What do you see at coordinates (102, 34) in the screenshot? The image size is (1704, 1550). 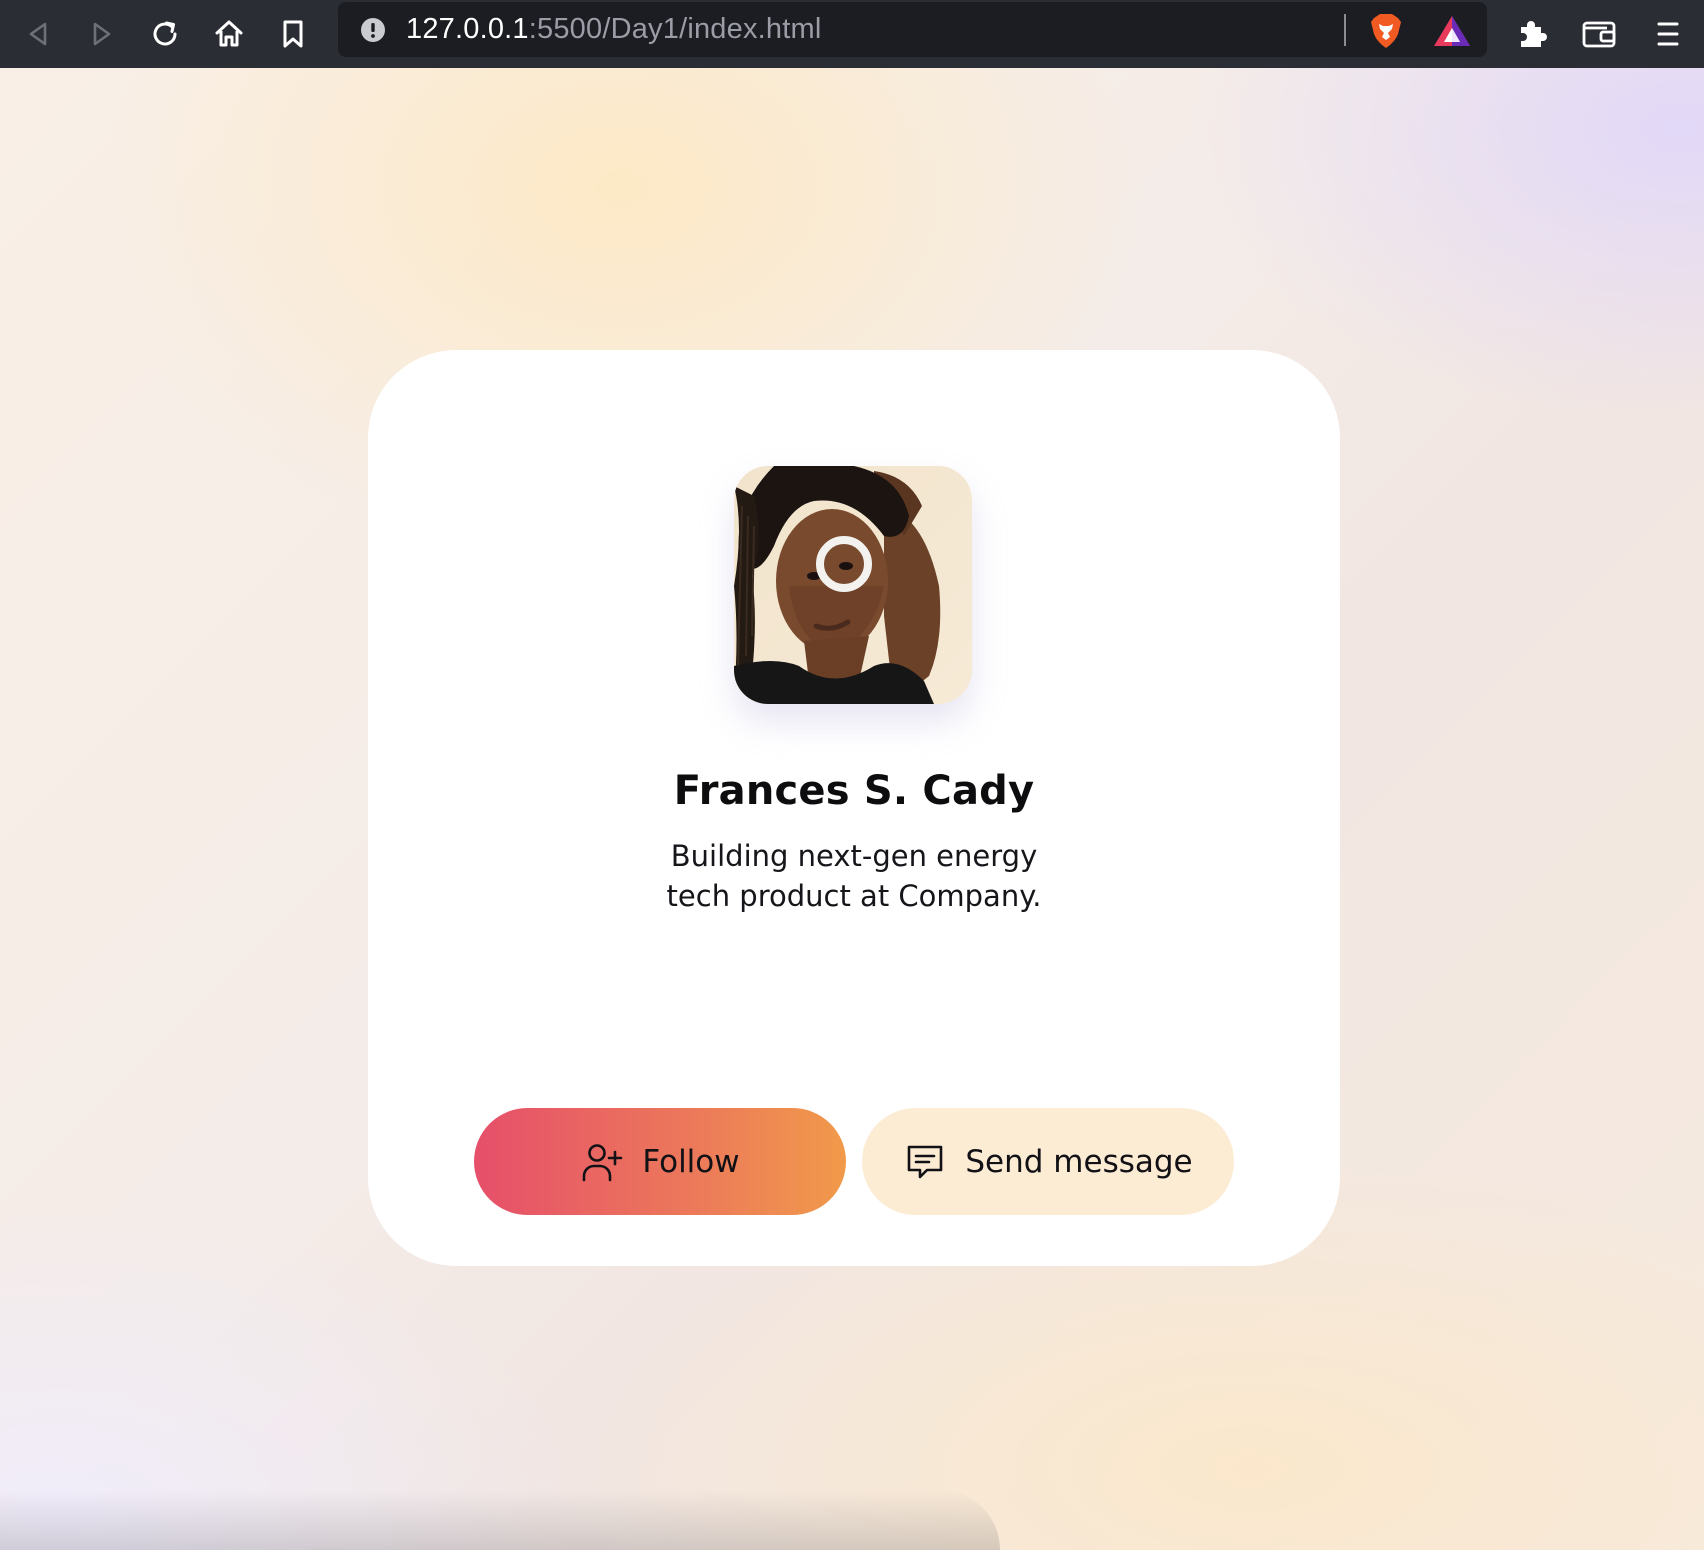 I see `forward-icon` at bounding box center [102, 34].